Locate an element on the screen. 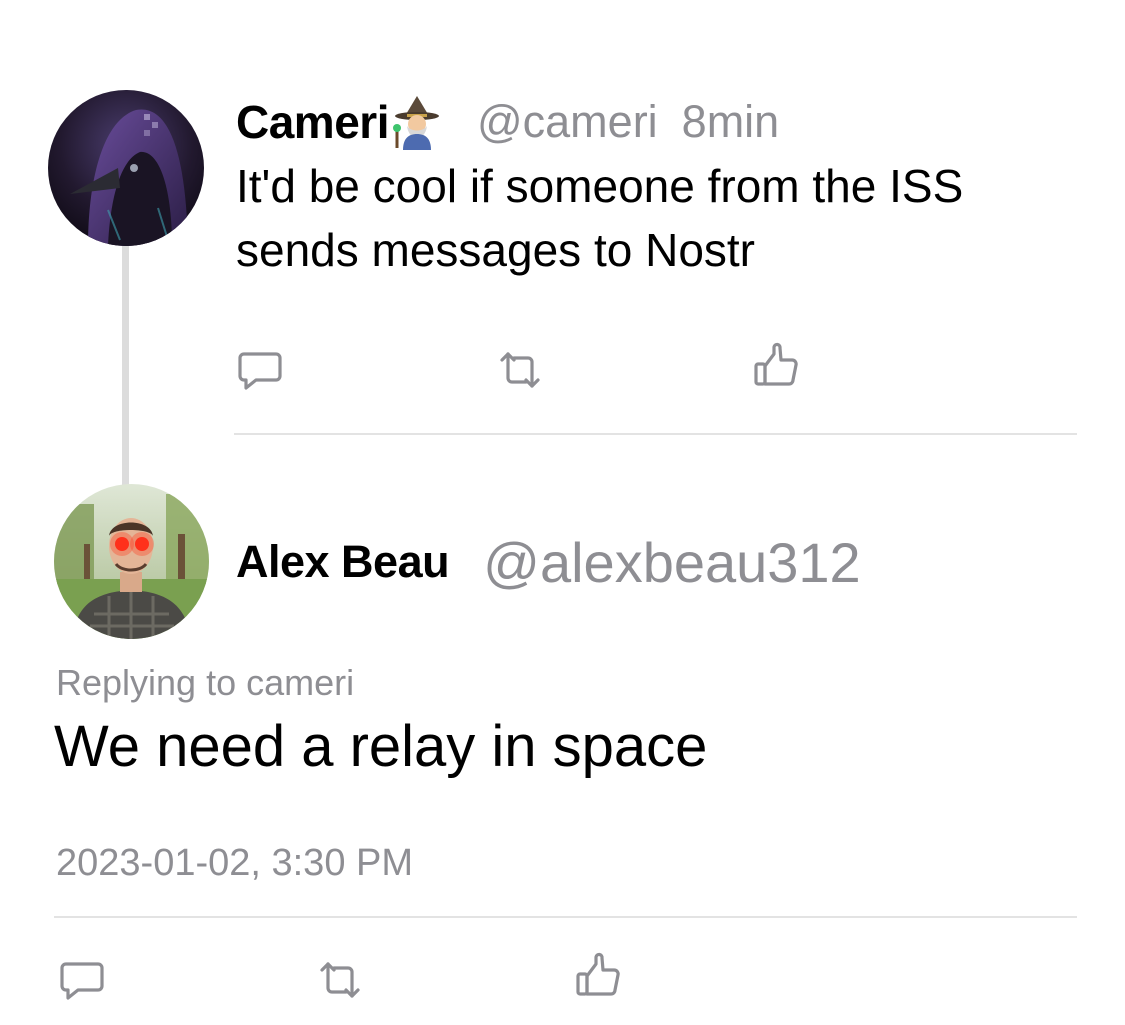 The height and width of the screenshot is (1025, 1125). reply-note-content: We need a relay in space is located at coordinates (381, 746).